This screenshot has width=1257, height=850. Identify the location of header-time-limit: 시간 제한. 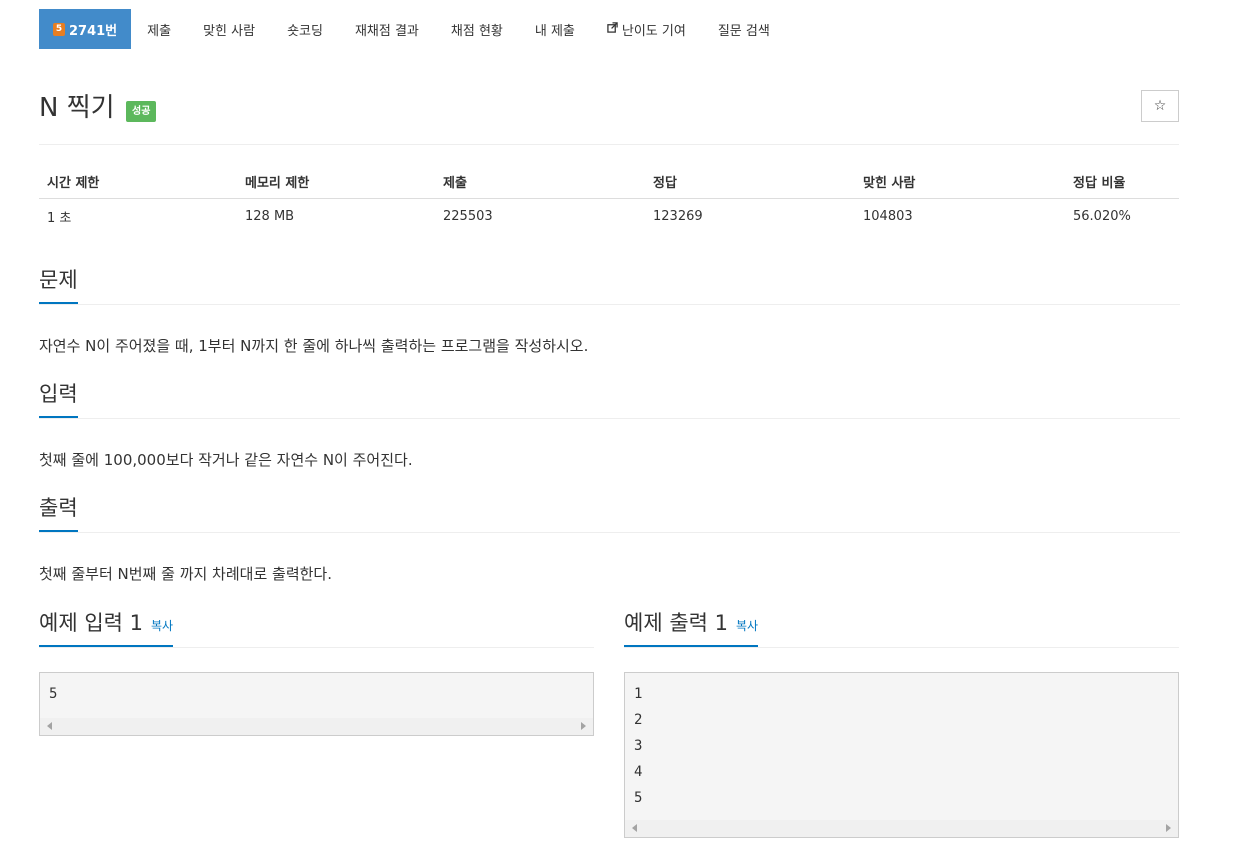
(138, 181).